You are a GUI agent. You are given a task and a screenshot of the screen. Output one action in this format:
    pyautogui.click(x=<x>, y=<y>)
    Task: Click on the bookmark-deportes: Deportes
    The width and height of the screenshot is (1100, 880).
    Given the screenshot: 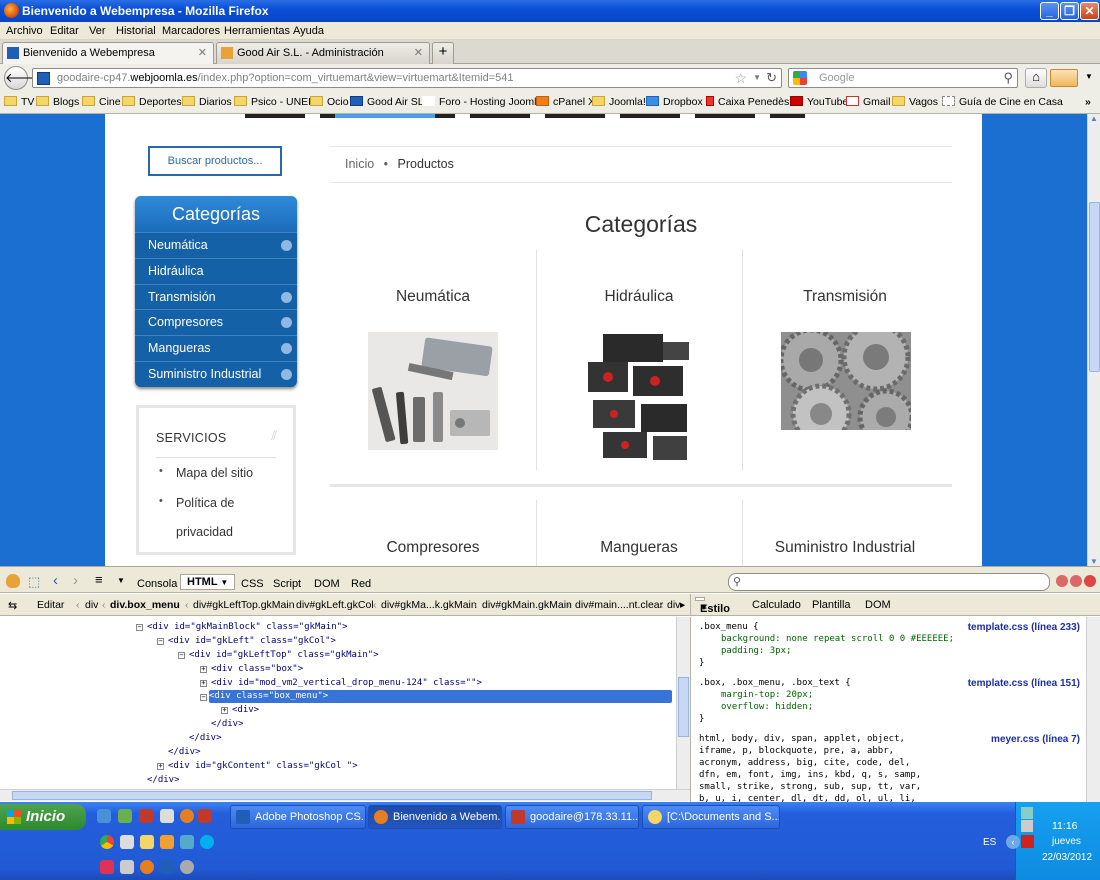 What is the action you would take?
    pyautogui.click(x=152, y=102)
    